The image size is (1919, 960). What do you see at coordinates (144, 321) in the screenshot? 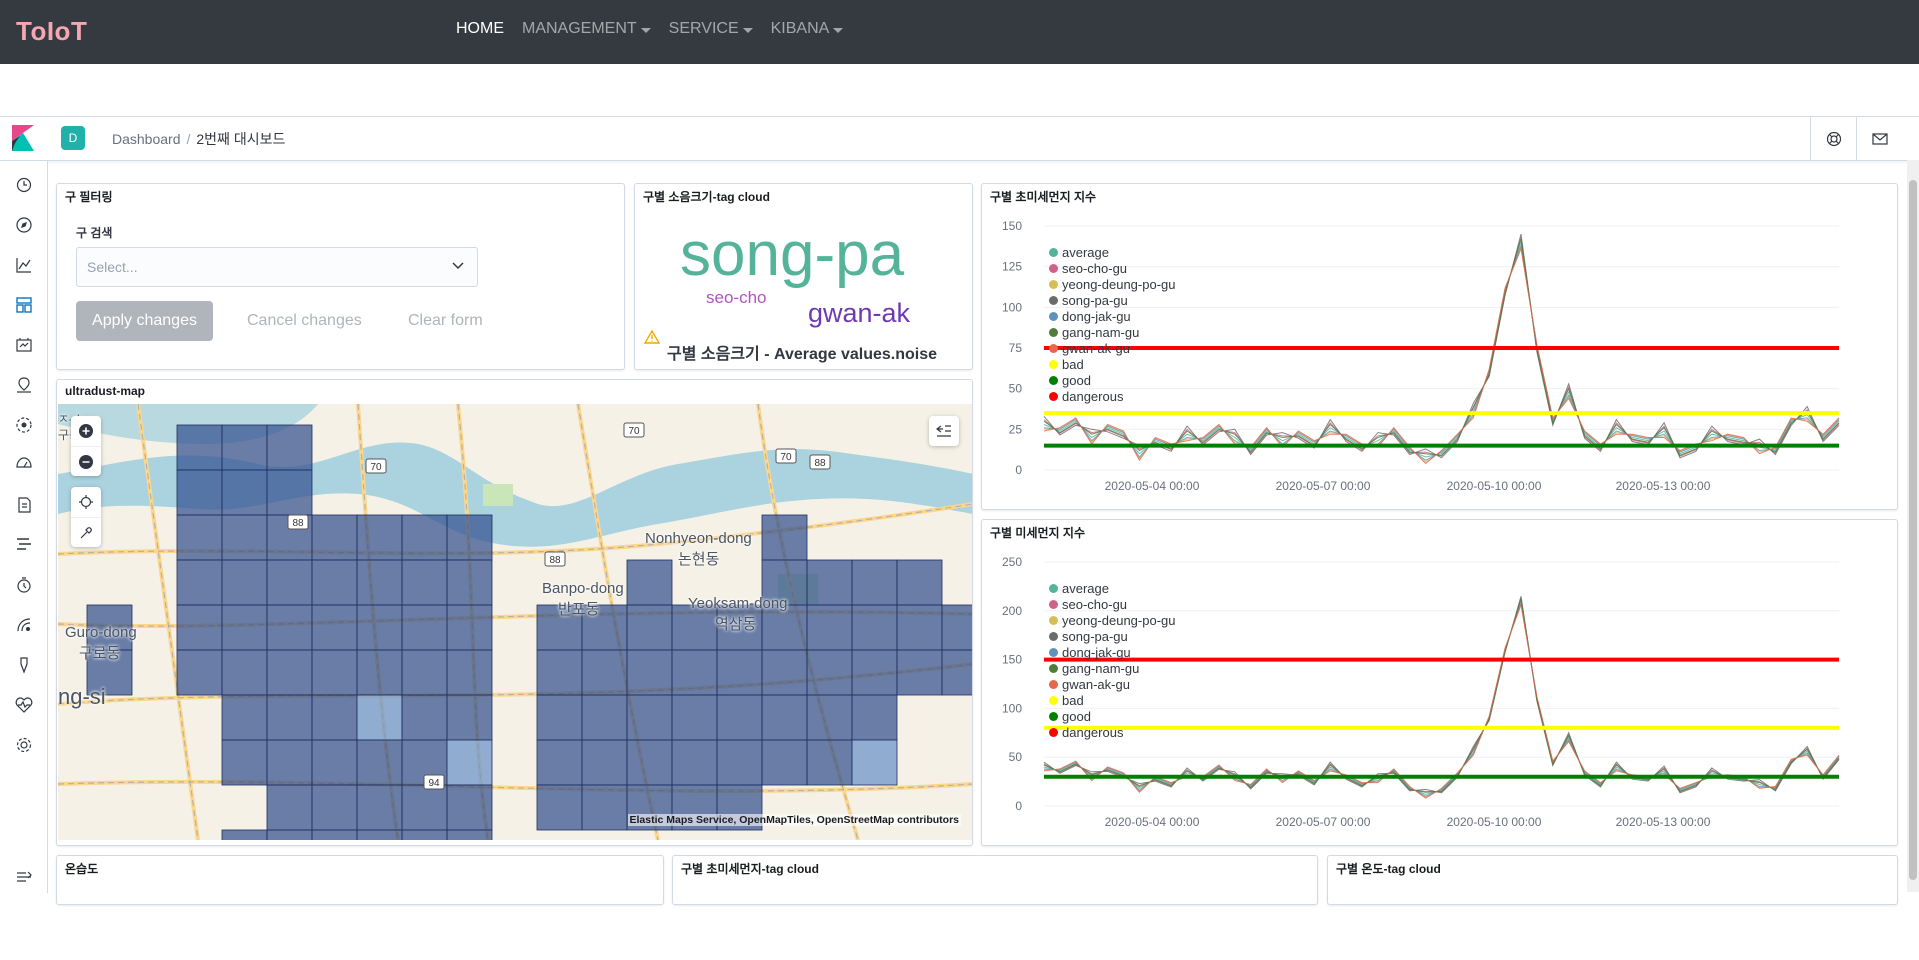
I see `apply-changes-button: Apply changes` at bounding box center [144, 321].